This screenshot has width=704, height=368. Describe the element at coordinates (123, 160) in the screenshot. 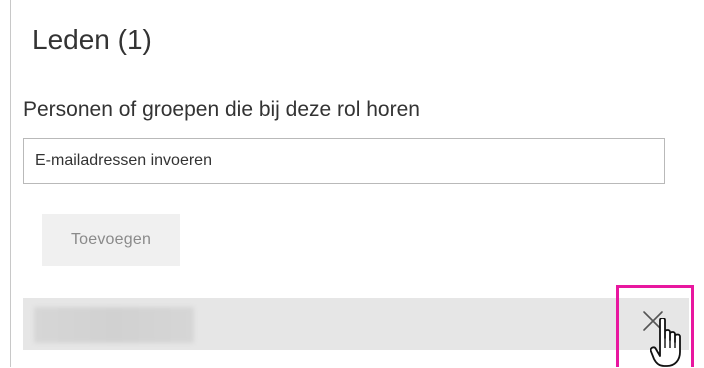

I see `email-input-placeholder: E-mailadressen invoeren` at that location.